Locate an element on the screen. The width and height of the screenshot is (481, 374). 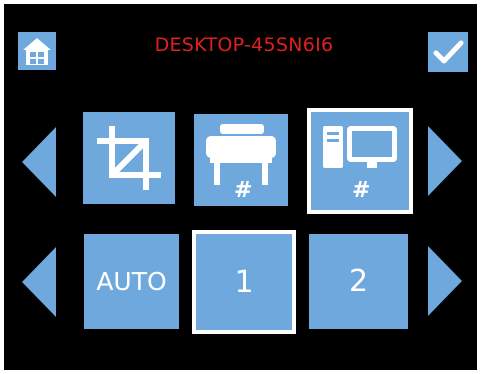
row1-right-arrow is located at coordinates (445, 161).